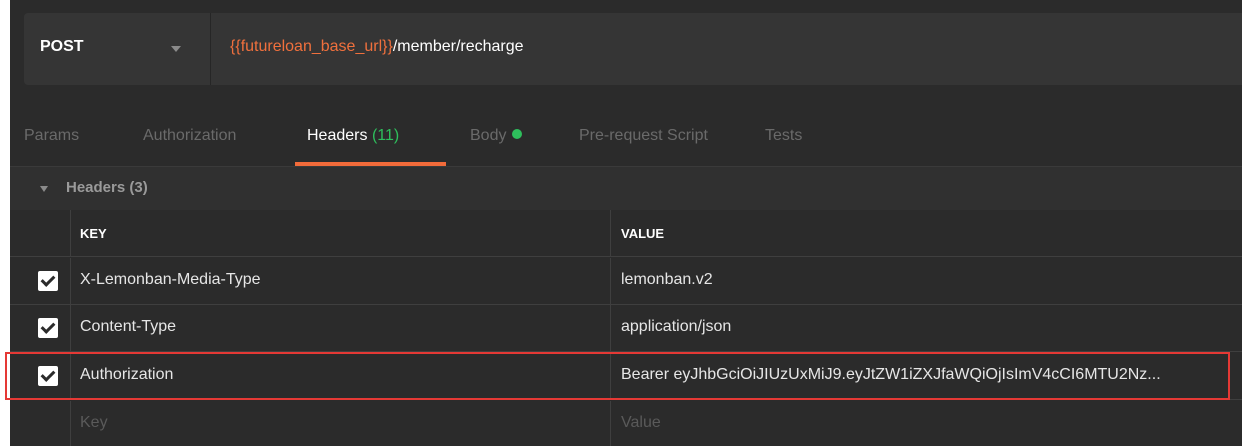  What do you see at coordinates (176, 49) in the screenshot?
I see `chevron-down-icon` at bounding box center [176, 49].